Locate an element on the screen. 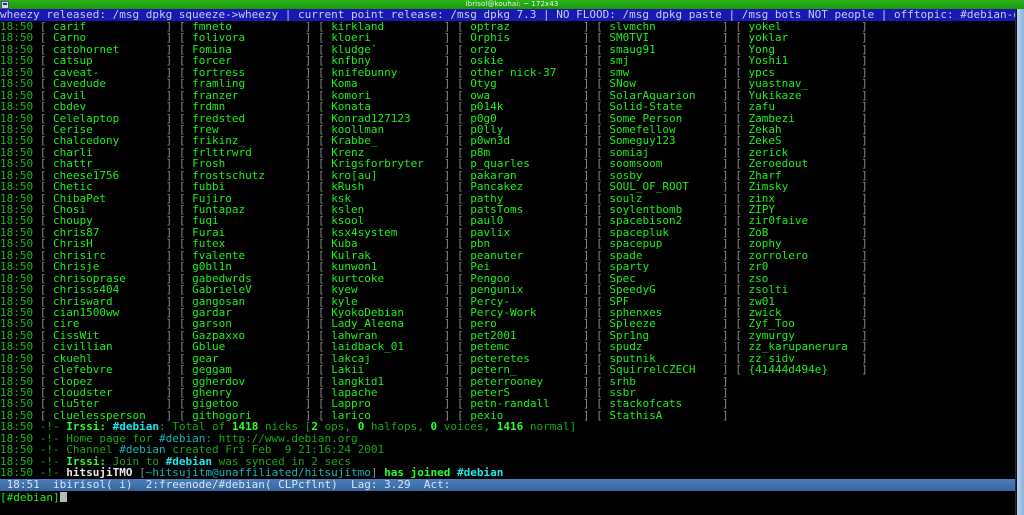 The image size is (1024, 515). nick-entry: spade is located at coordinates (665, 255).